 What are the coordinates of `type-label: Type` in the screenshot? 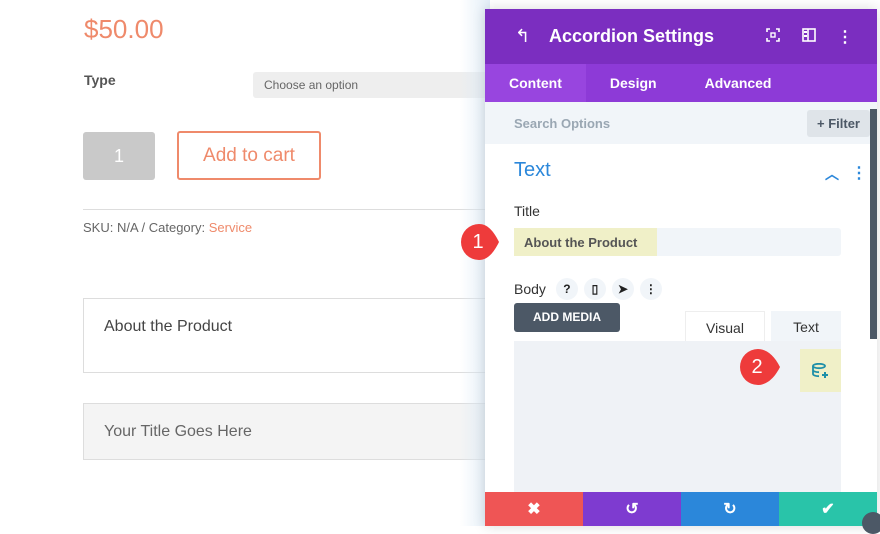 It's located at (100, 80).